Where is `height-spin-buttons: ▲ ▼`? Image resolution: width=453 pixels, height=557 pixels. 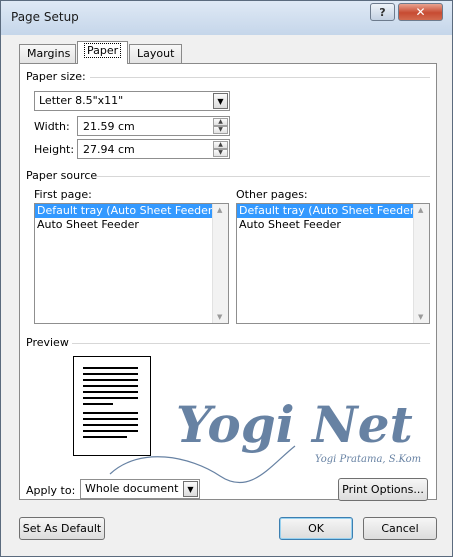
height-spin-buttons: ▲ ▼ is located at coordinates (220, 149).